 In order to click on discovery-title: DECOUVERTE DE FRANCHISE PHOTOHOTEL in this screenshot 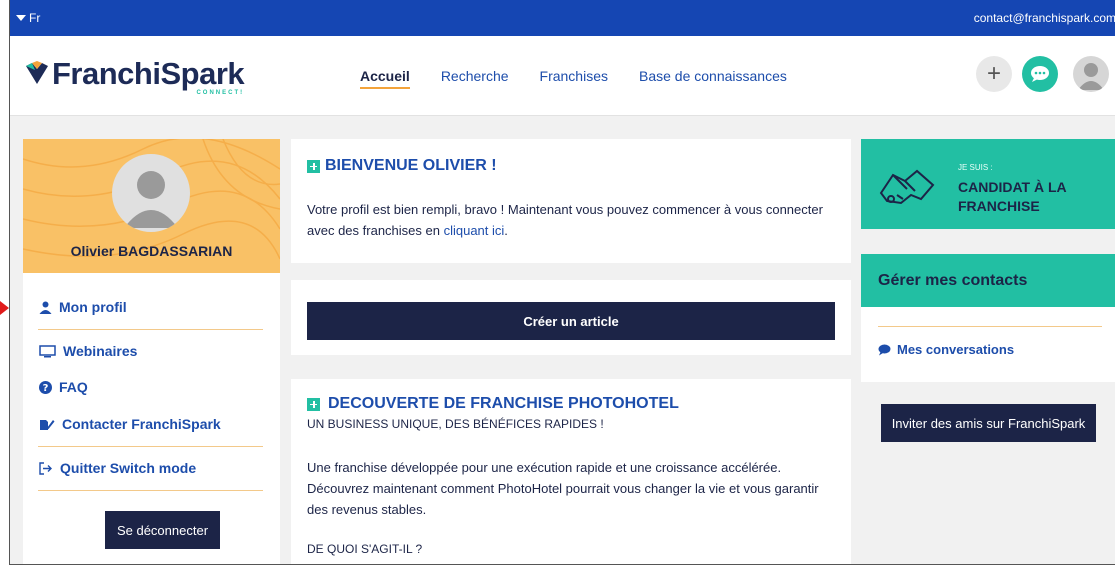, I will do `click(493, 404)`.